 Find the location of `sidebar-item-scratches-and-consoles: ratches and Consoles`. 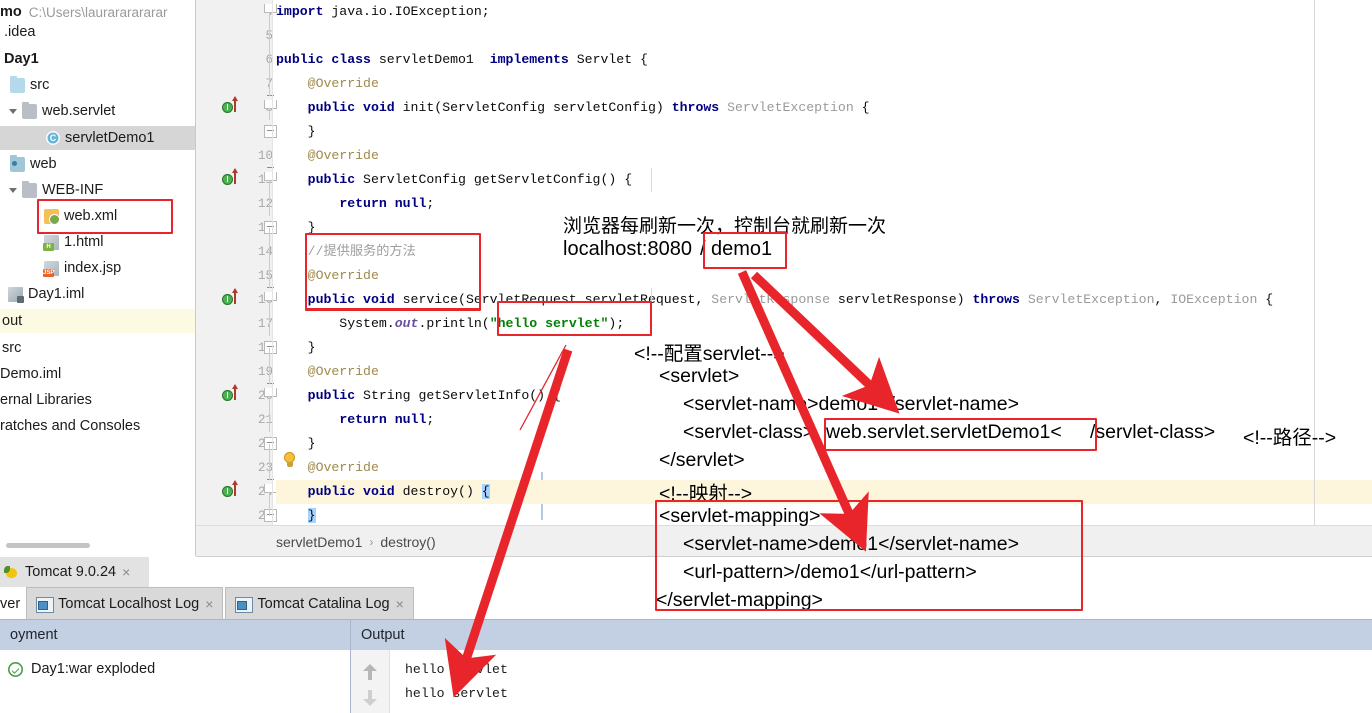

sidebar-item-scratches-and-consoles: ratches and Consoles is located at coordinates (98, 426).